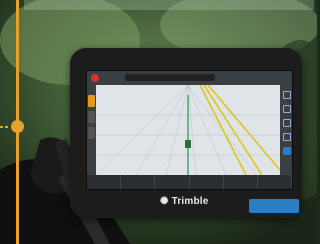 The image size is (320, 244). Describe the element at coordinates (287, 151) in the screenshot. I see `guidance-icon` at that location.